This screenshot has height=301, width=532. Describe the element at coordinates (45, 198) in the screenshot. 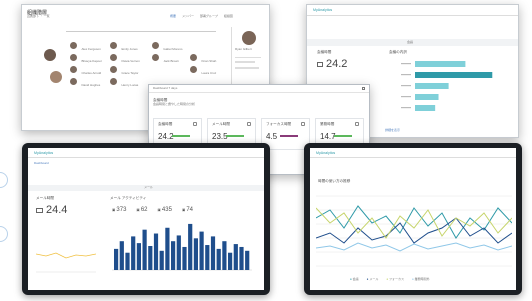

I see `mail-title: メール時間` at that location.